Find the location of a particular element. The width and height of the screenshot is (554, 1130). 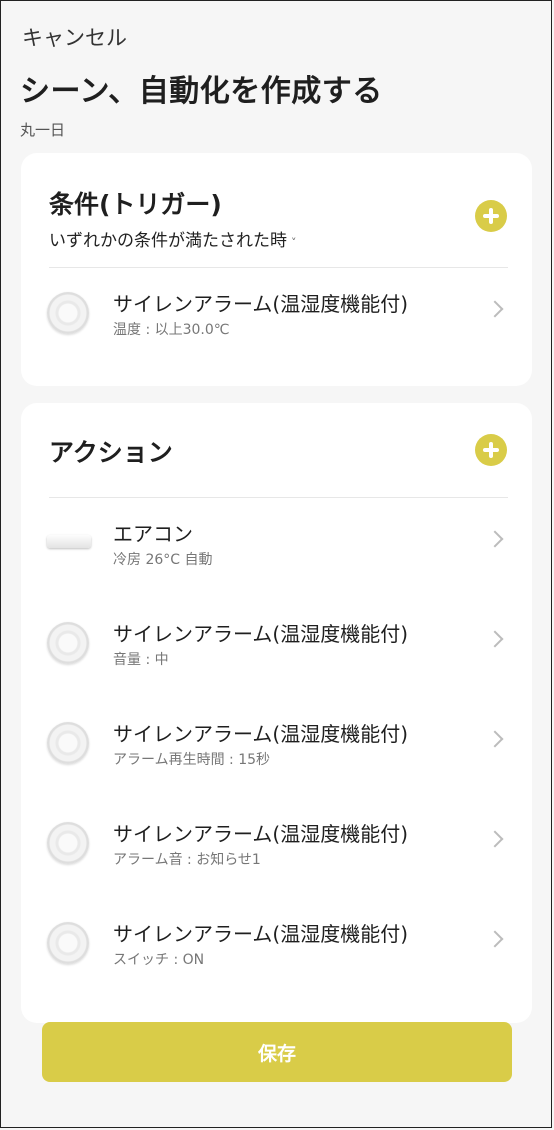

add-action-button is located at coordinates (491, 450).